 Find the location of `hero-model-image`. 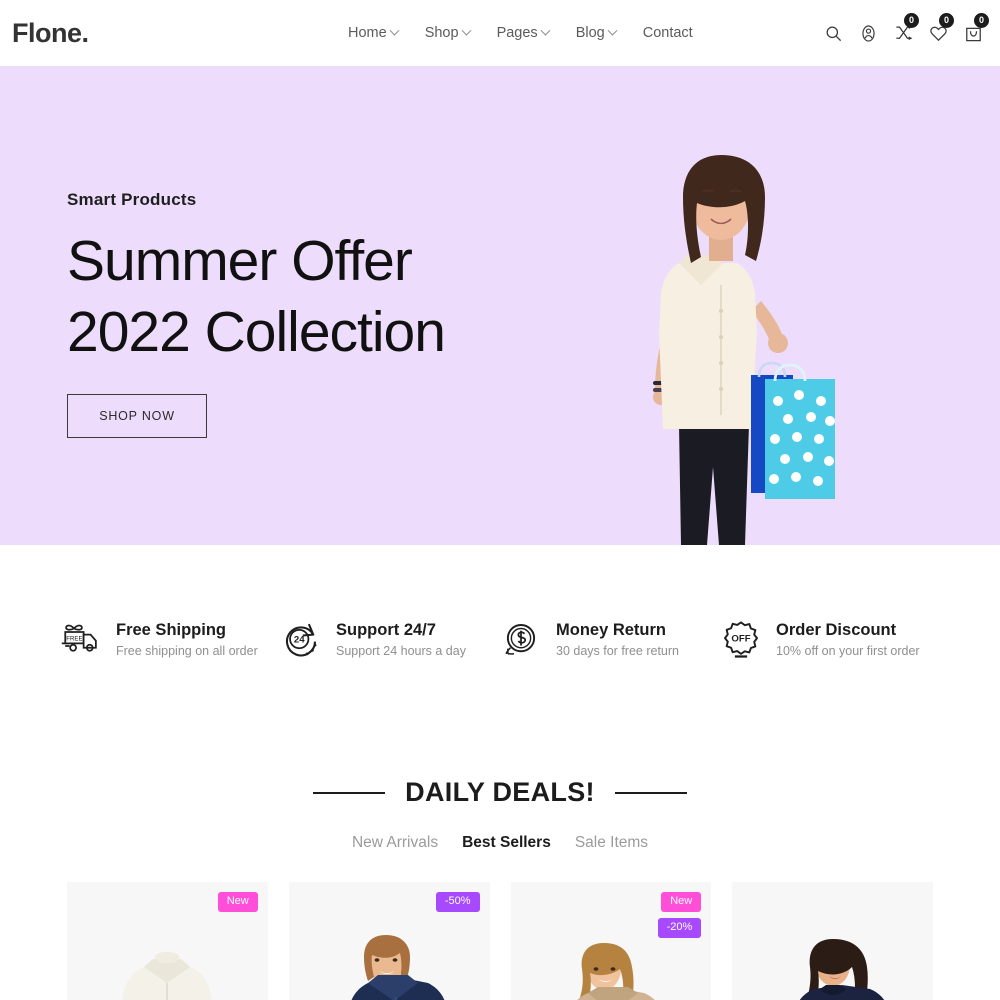

hero-model-image is located at coordinates (744, 350).